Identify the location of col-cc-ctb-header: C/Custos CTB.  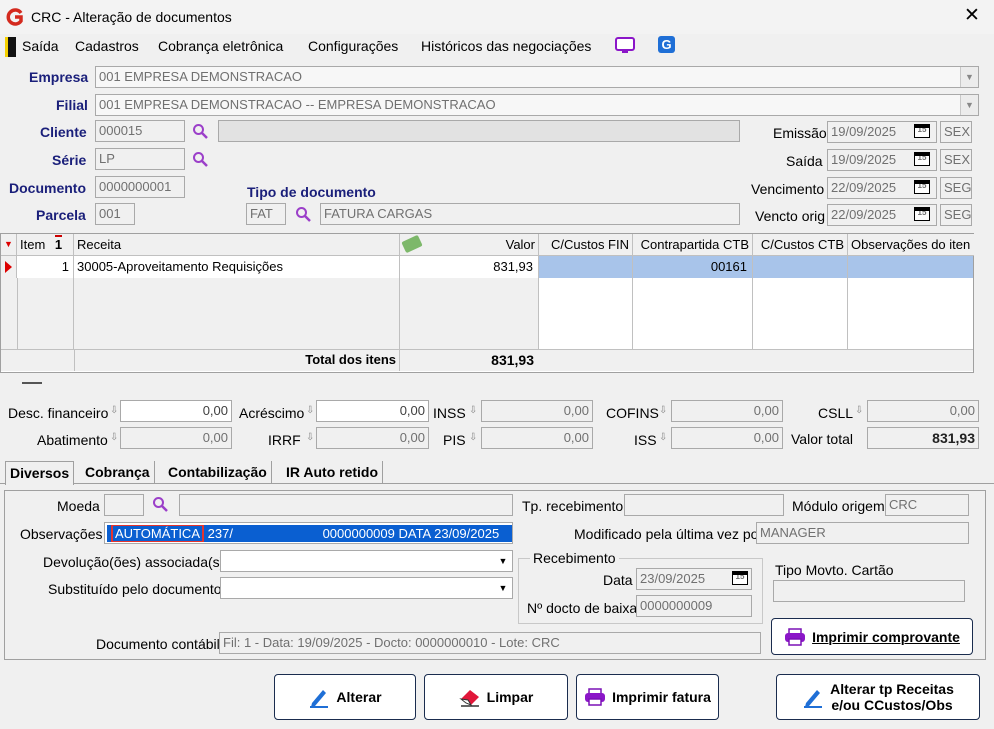
(800, 245).